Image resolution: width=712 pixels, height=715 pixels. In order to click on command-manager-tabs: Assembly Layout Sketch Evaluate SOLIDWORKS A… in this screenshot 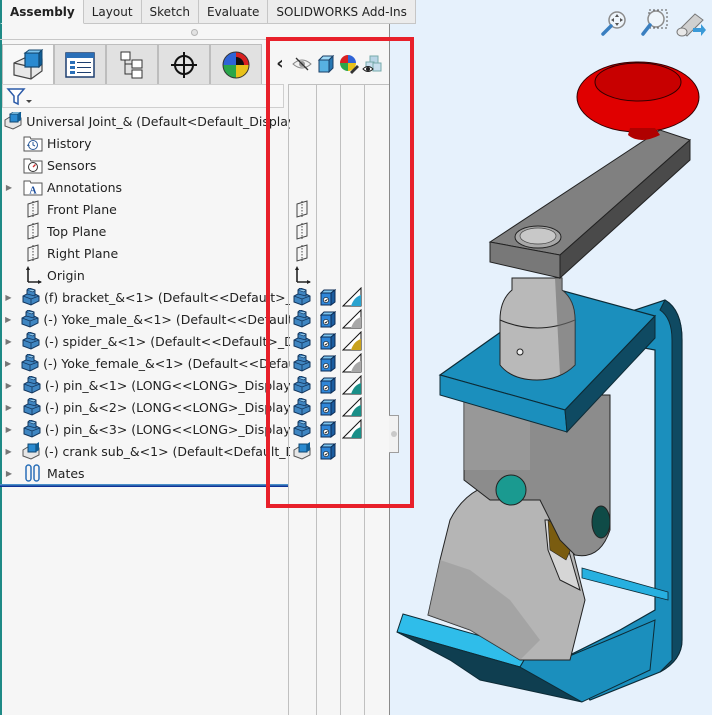, I will do `click(208, 12)`.